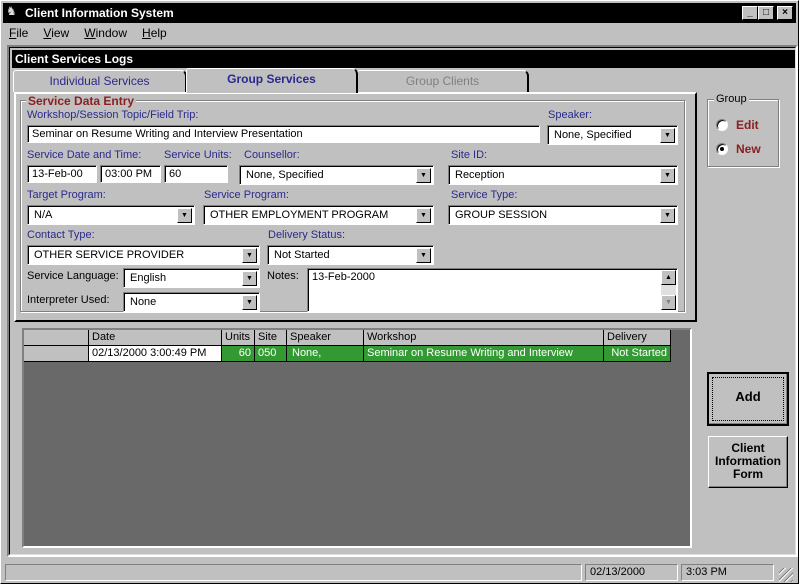  Describe the element at coordinates (750, 13) in the screenshot. I see `minimize-button: _` at that location.